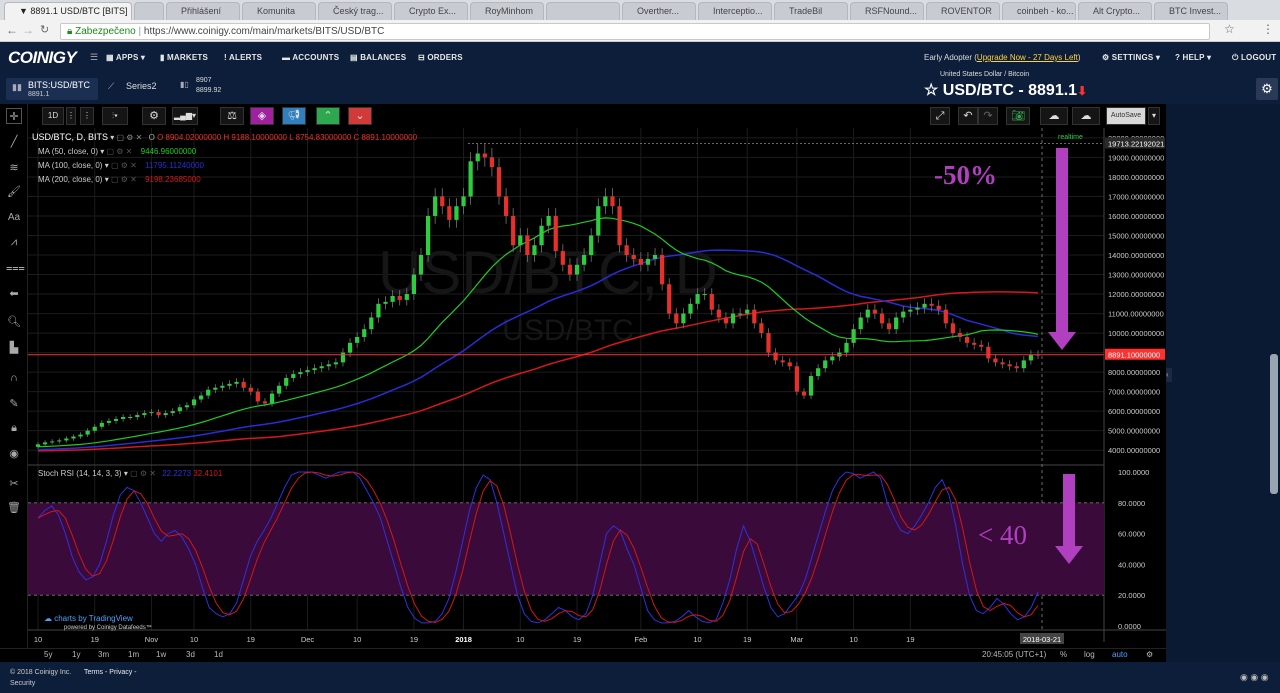 The image size is (1280, 693). What do you see at coordinates (14, 404) in the screenshot?
I see `pencil-lock-icon: ✎` at bounding box center [14, 404].